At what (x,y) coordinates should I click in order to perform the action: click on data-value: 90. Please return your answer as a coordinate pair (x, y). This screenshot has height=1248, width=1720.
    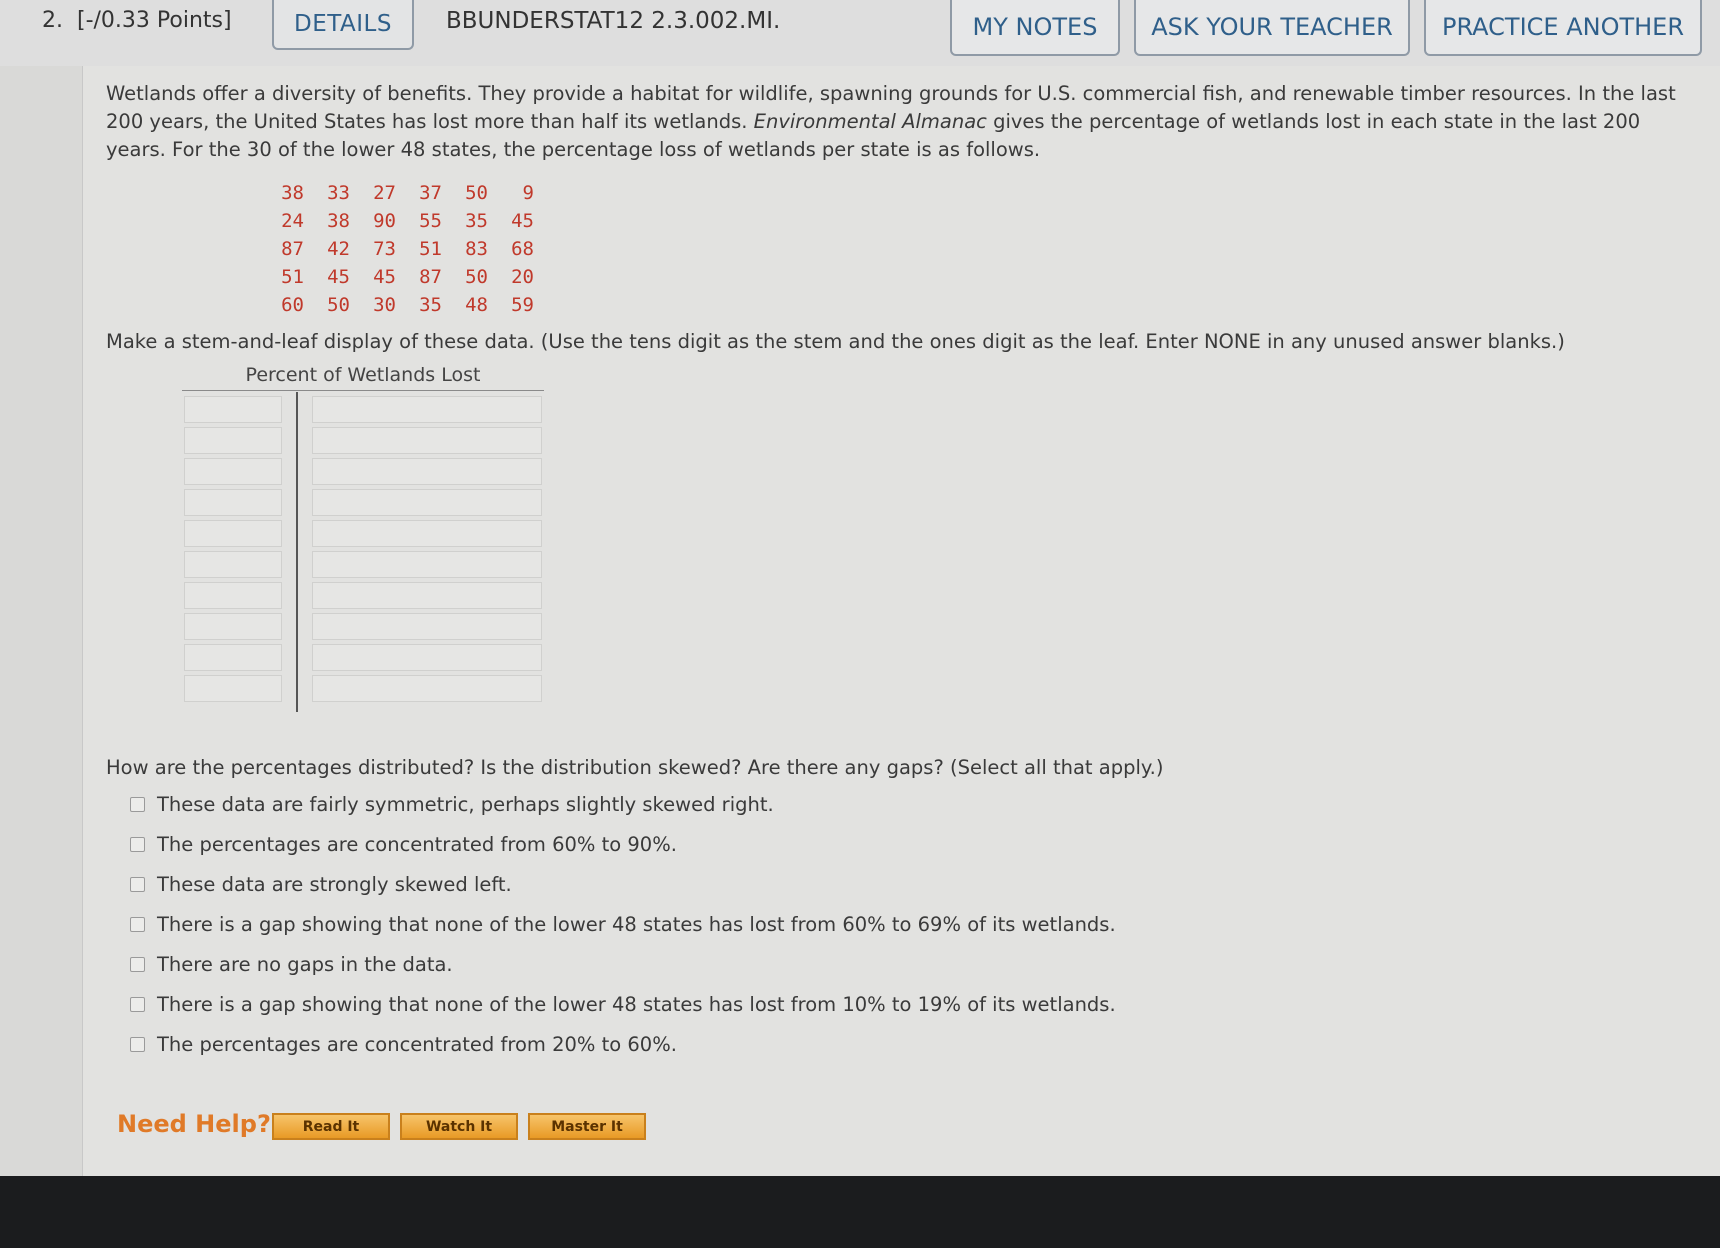
    Looking at the image, I should click on (384, 221).